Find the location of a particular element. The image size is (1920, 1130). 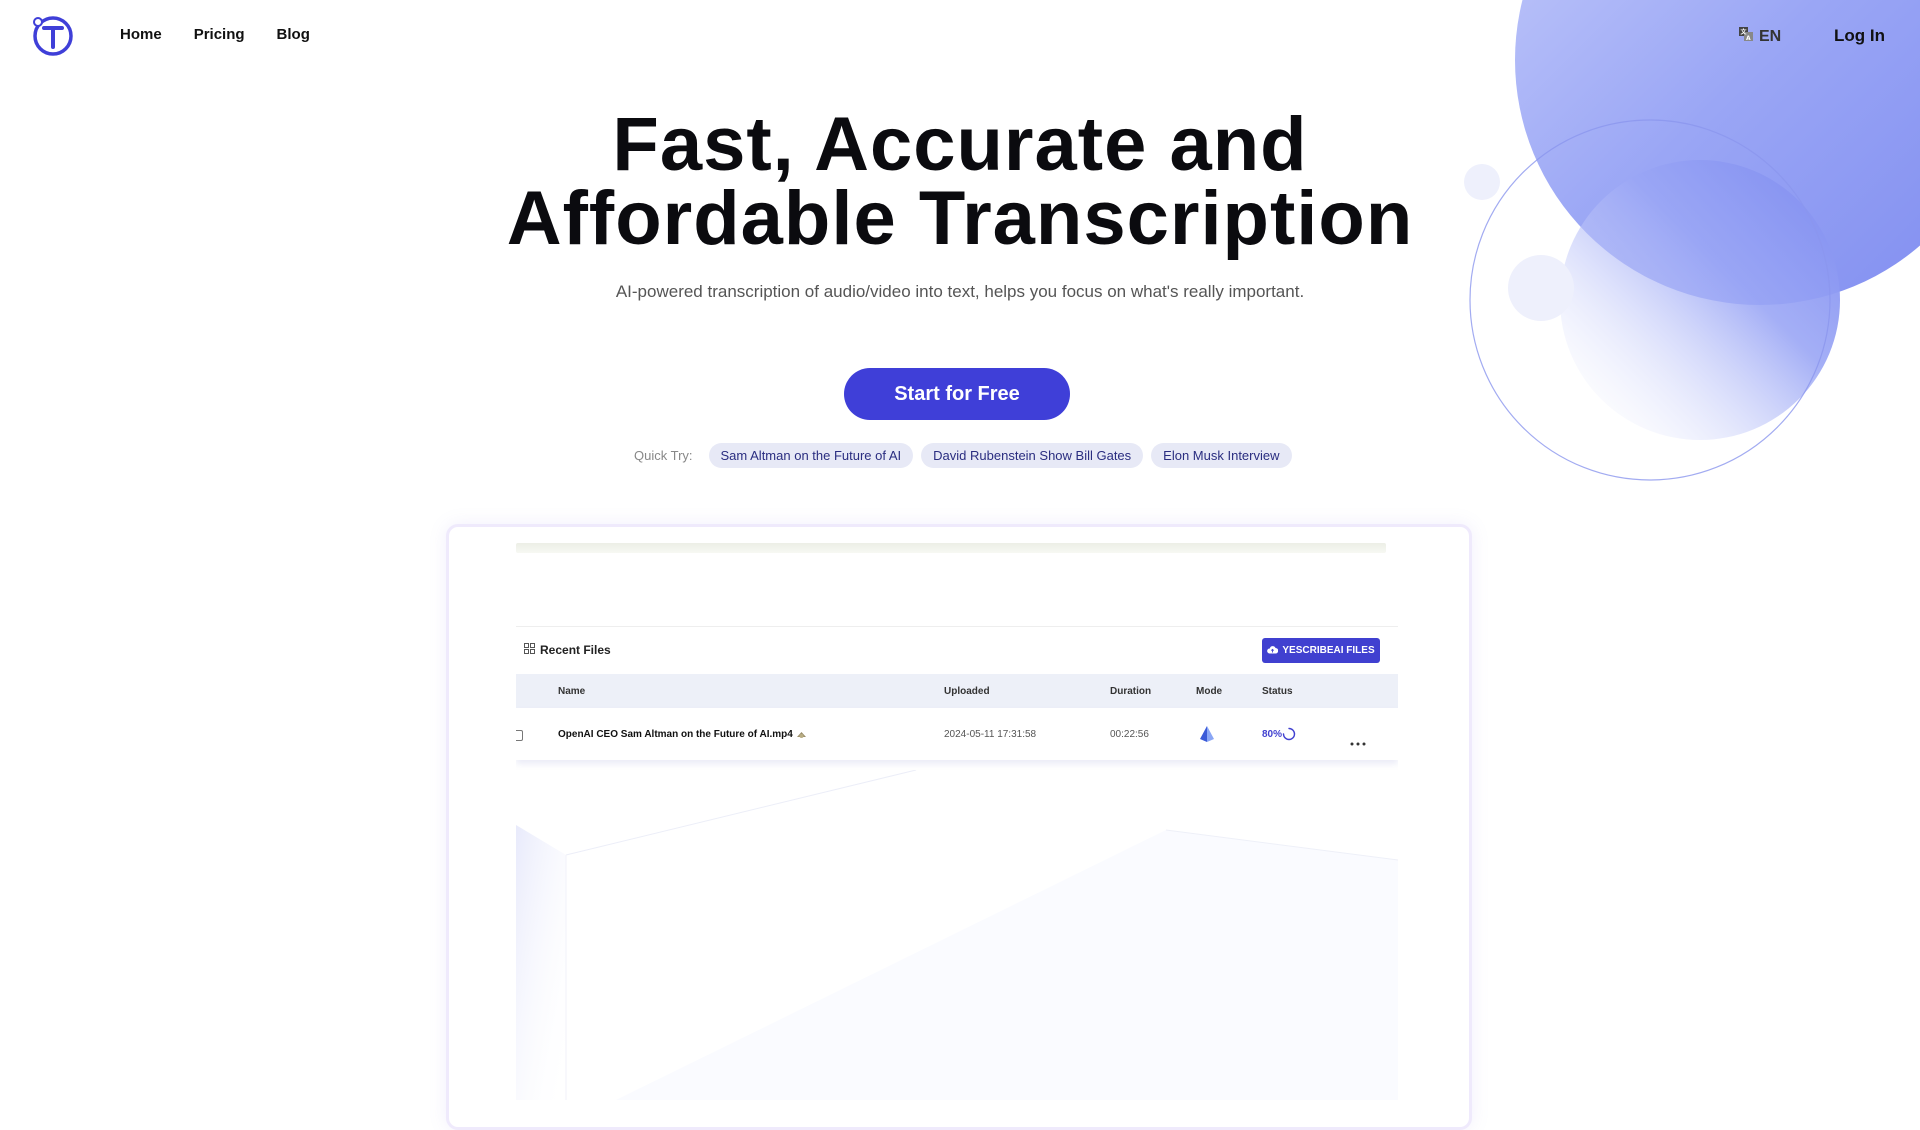

translate-icon: 文A is located at coordinates (1746, 36).